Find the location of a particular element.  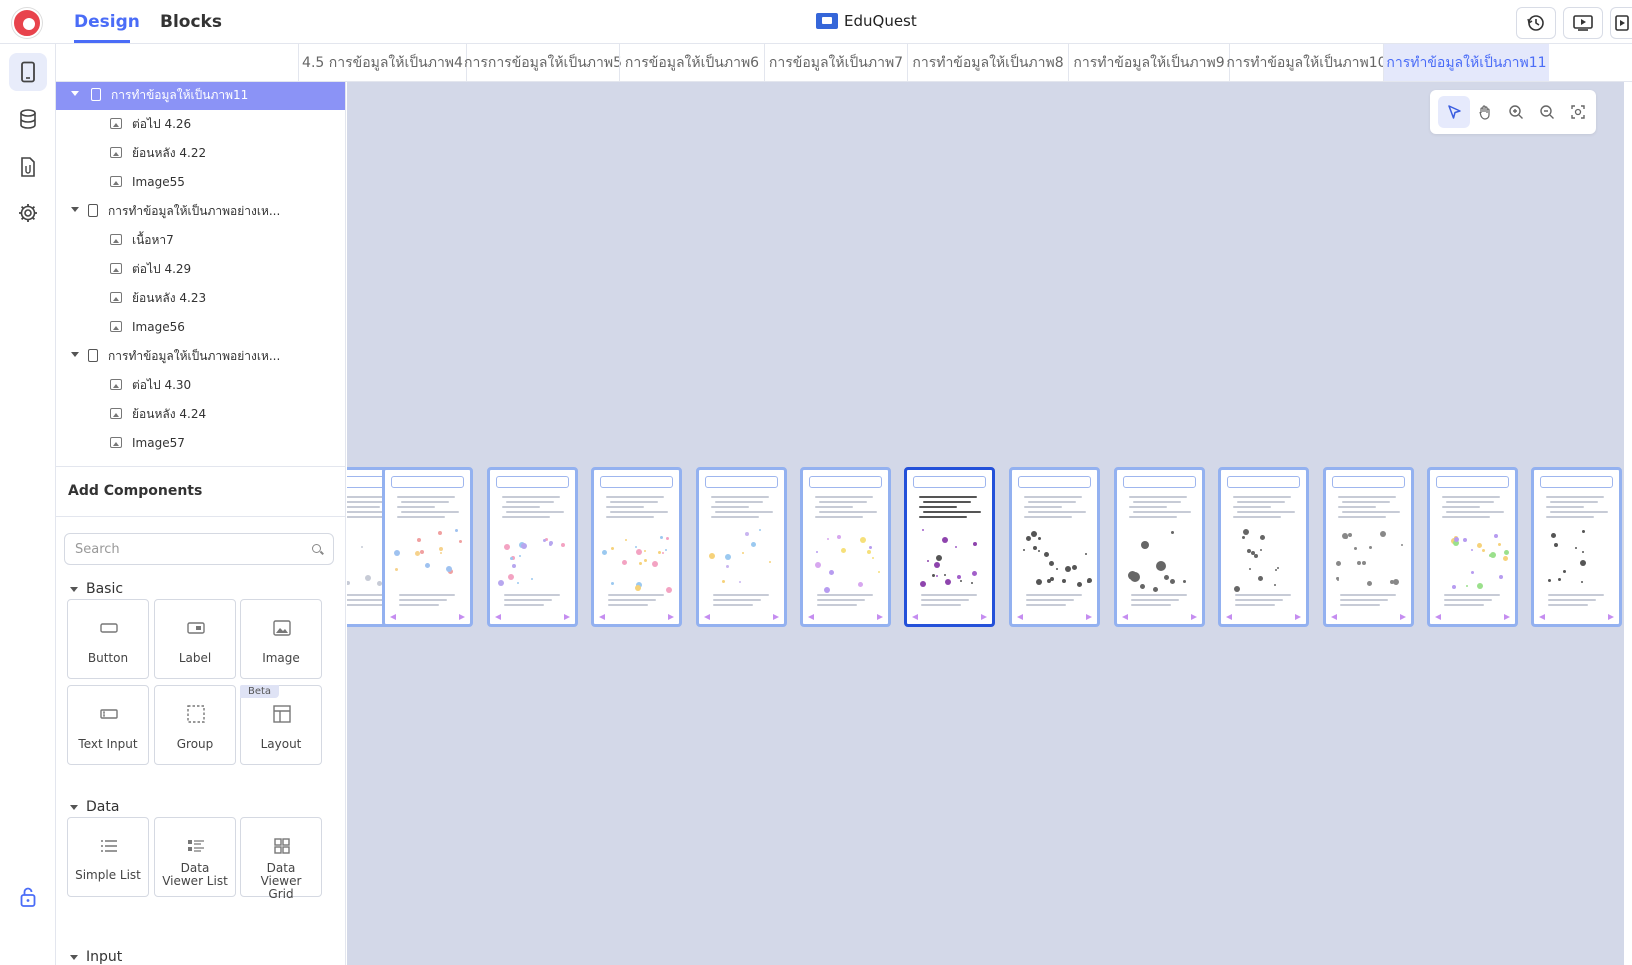

rail-files-button is located at coordinates (28, 167).